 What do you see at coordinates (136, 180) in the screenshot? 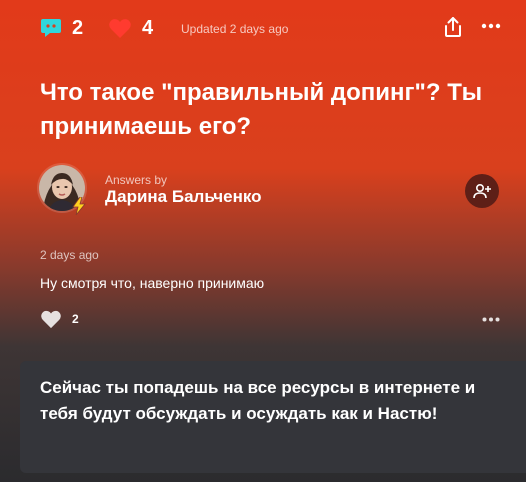
I see `answers-by-label: Answers by` at bounding box center [136, 180].